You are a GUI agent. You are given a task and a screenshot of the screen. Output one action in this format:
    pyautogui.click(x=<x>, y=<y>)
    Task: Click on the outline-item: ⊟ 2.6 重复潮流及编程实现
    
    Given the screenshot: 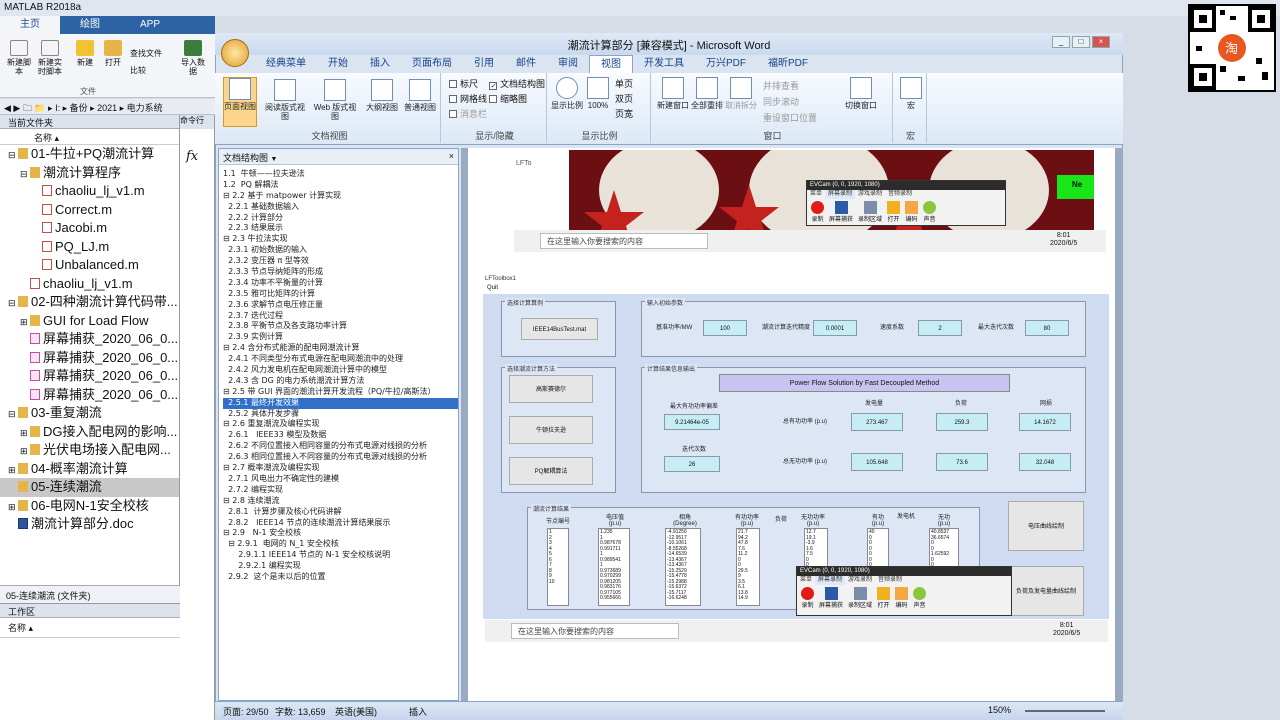 What is the action you would take?
    pyautogui.click(x=340, y=424)
    